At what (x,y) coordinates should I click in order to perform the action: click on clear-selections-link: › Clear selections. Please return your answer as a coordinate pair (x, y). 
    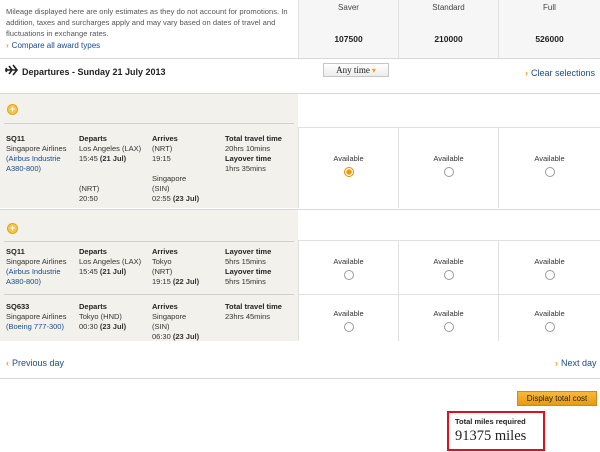
    Looking at the image, I should click on (560, 73).